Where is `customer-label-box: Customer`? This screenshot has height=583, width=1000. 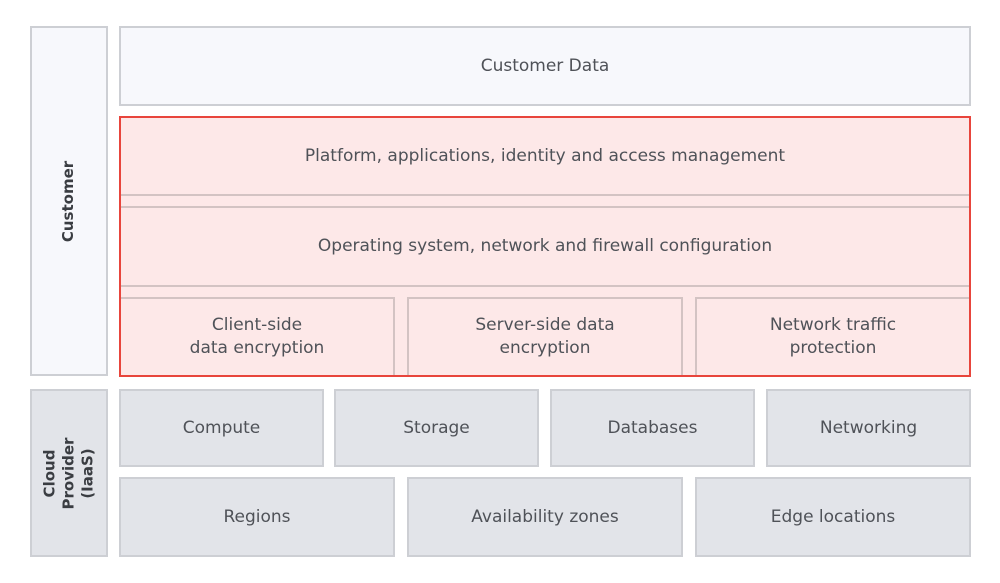 customer-label-box: Customer is located at coordinates (69, 201).